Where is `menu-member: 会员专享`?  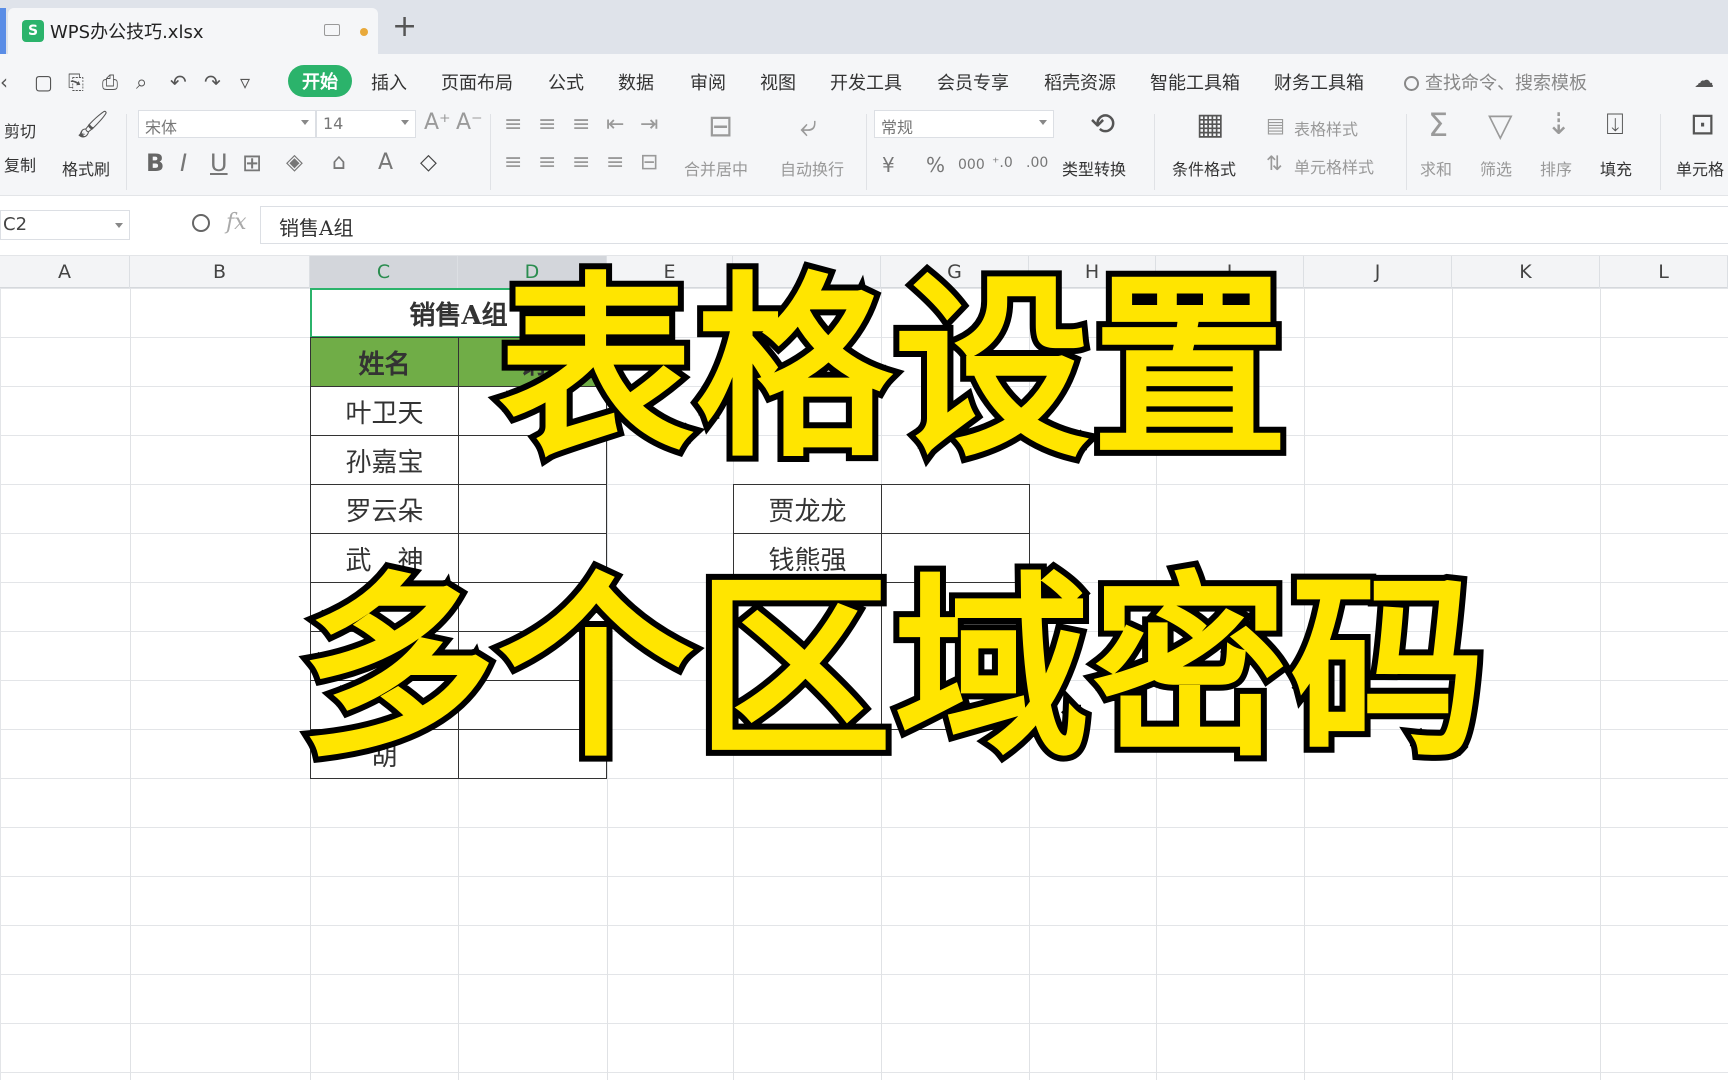 menu-member: 会员专享 is located at coordinates (973, 82).